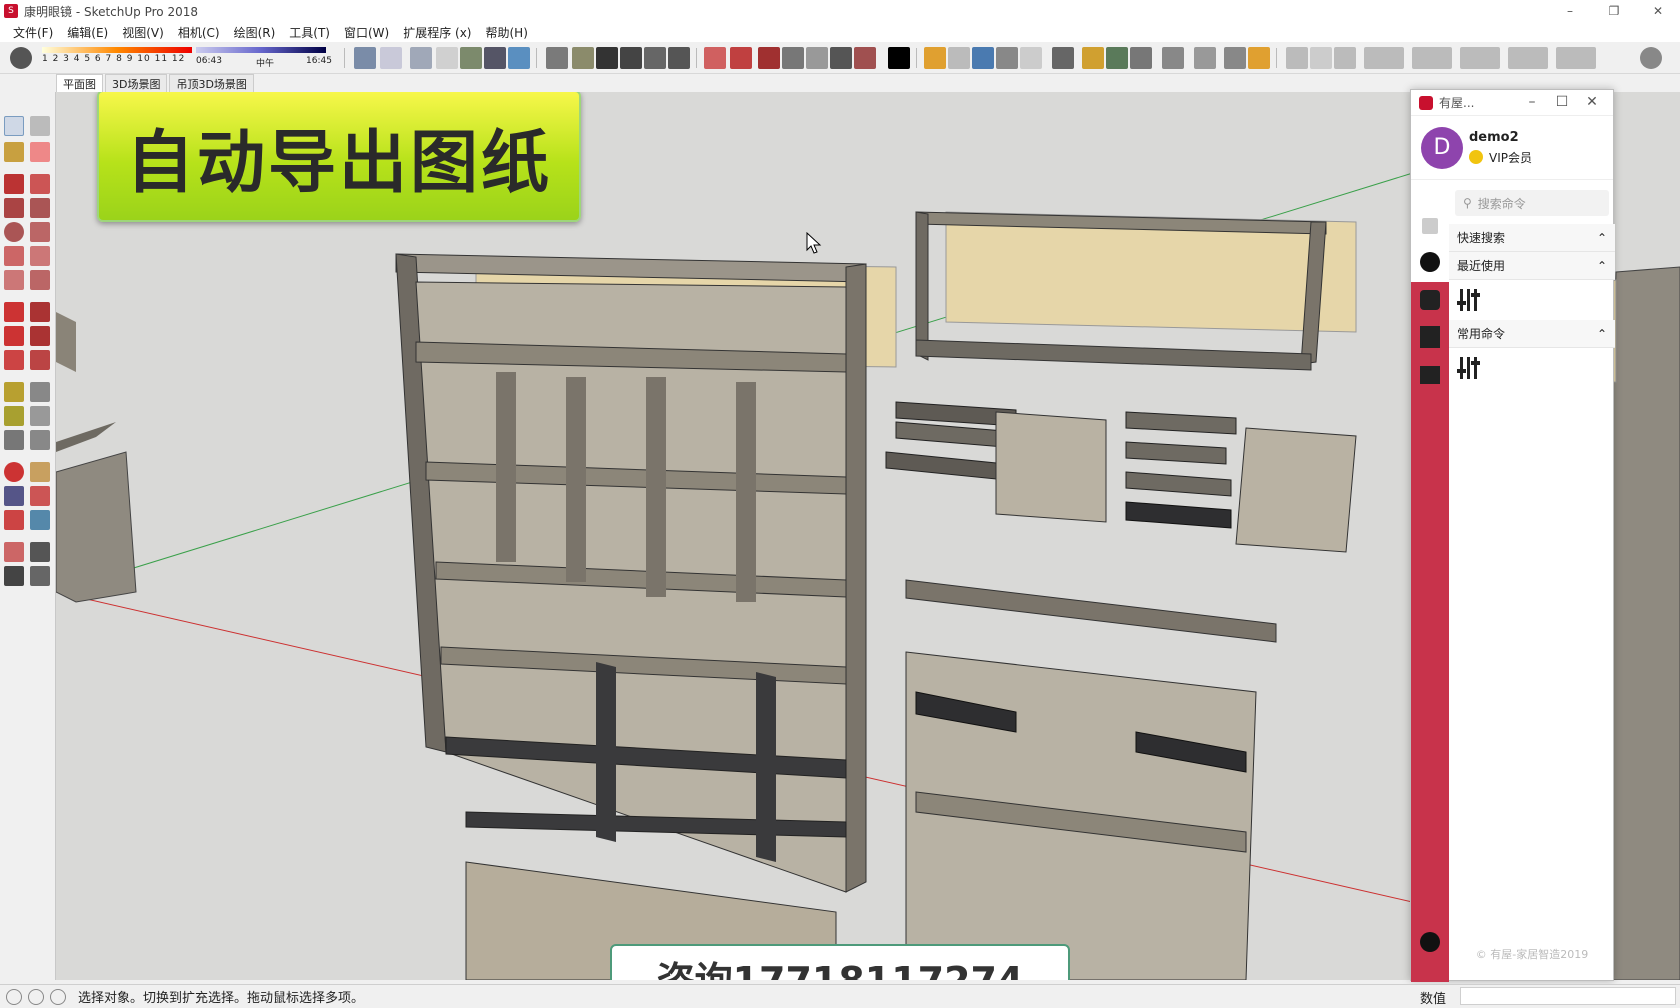 The height and width of the screenshot is (1008, 1680). What do you see at coordinates (1570, 11) in the screenshot?
I see `minimize-button: –` at bounding box center [1570, 11].